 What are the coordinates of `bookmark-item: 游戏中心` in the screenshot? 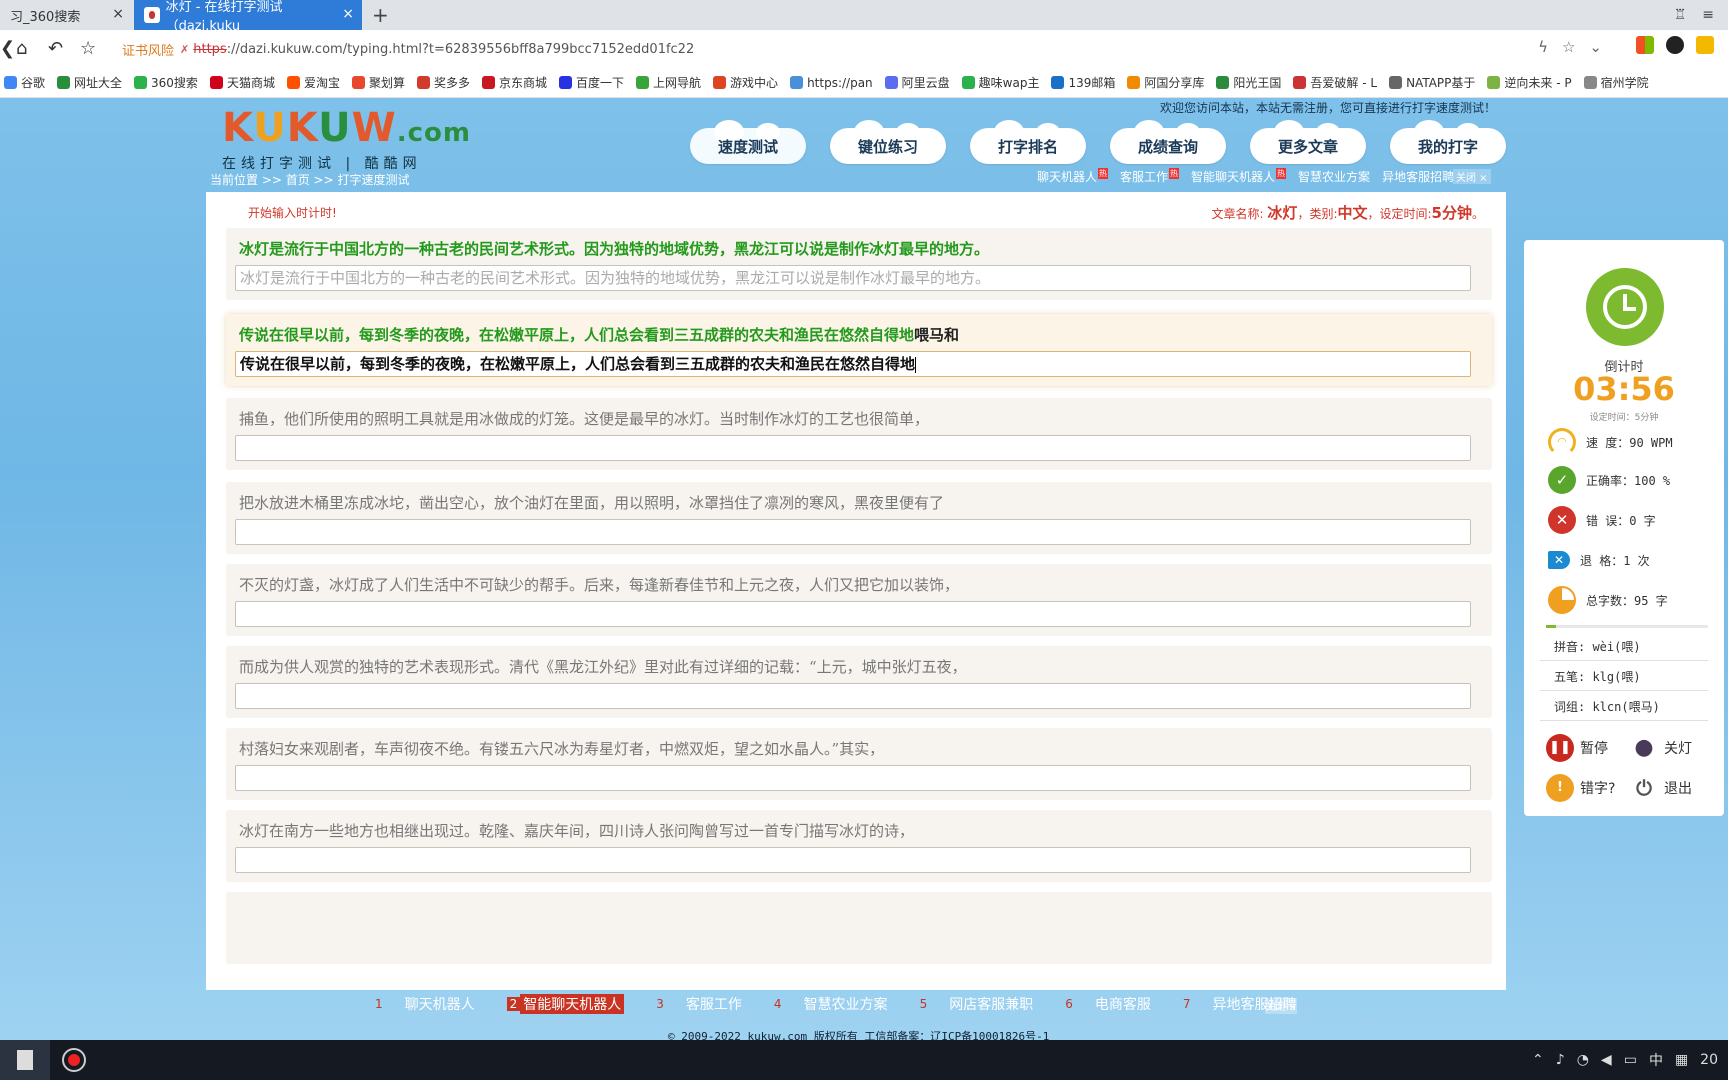 It's located at (745, 82).